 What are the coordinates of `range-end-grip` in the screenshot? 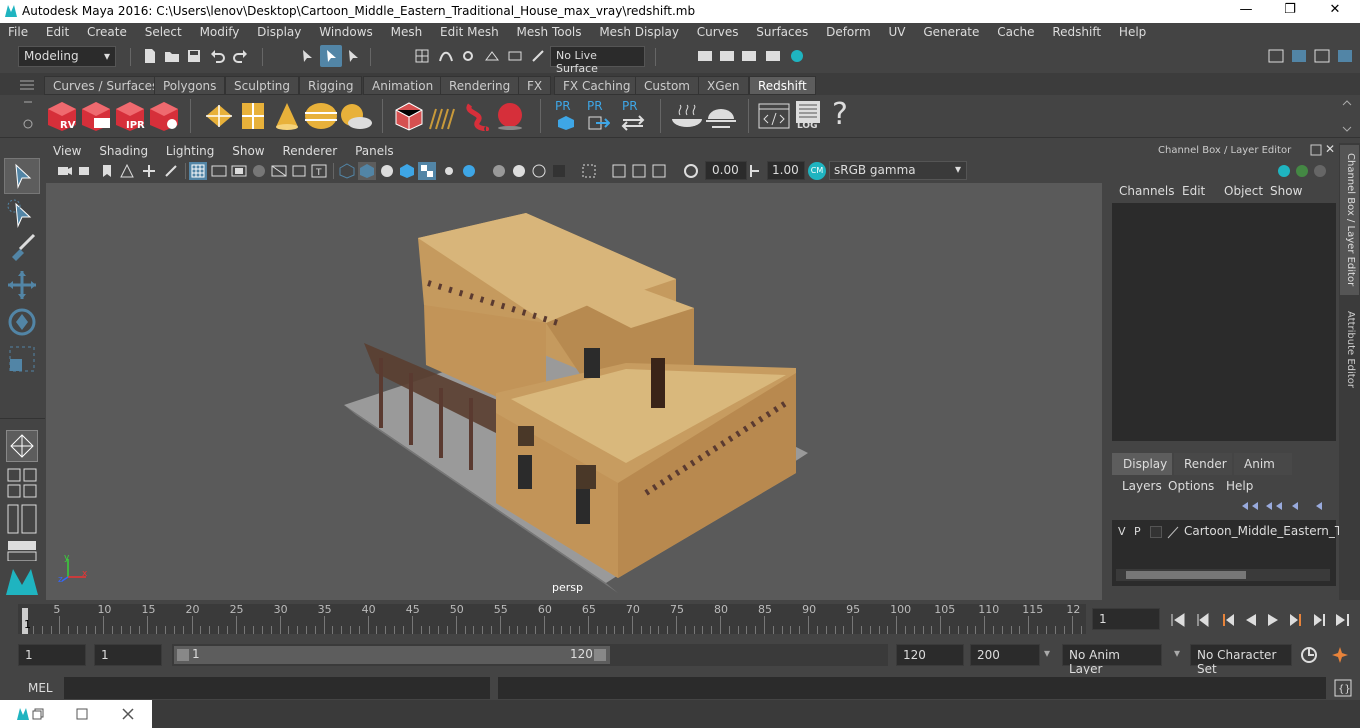 It's located at (600, 655).